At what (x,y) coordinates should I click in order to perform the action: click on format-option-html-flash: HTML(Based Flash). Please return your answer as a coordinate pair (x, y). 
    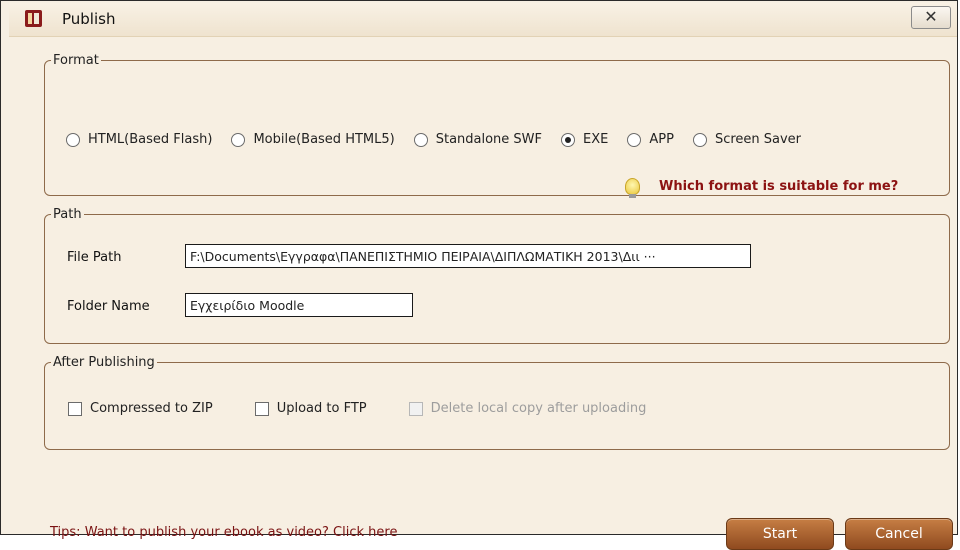
    Looking at the image, I should click on (139, 139).